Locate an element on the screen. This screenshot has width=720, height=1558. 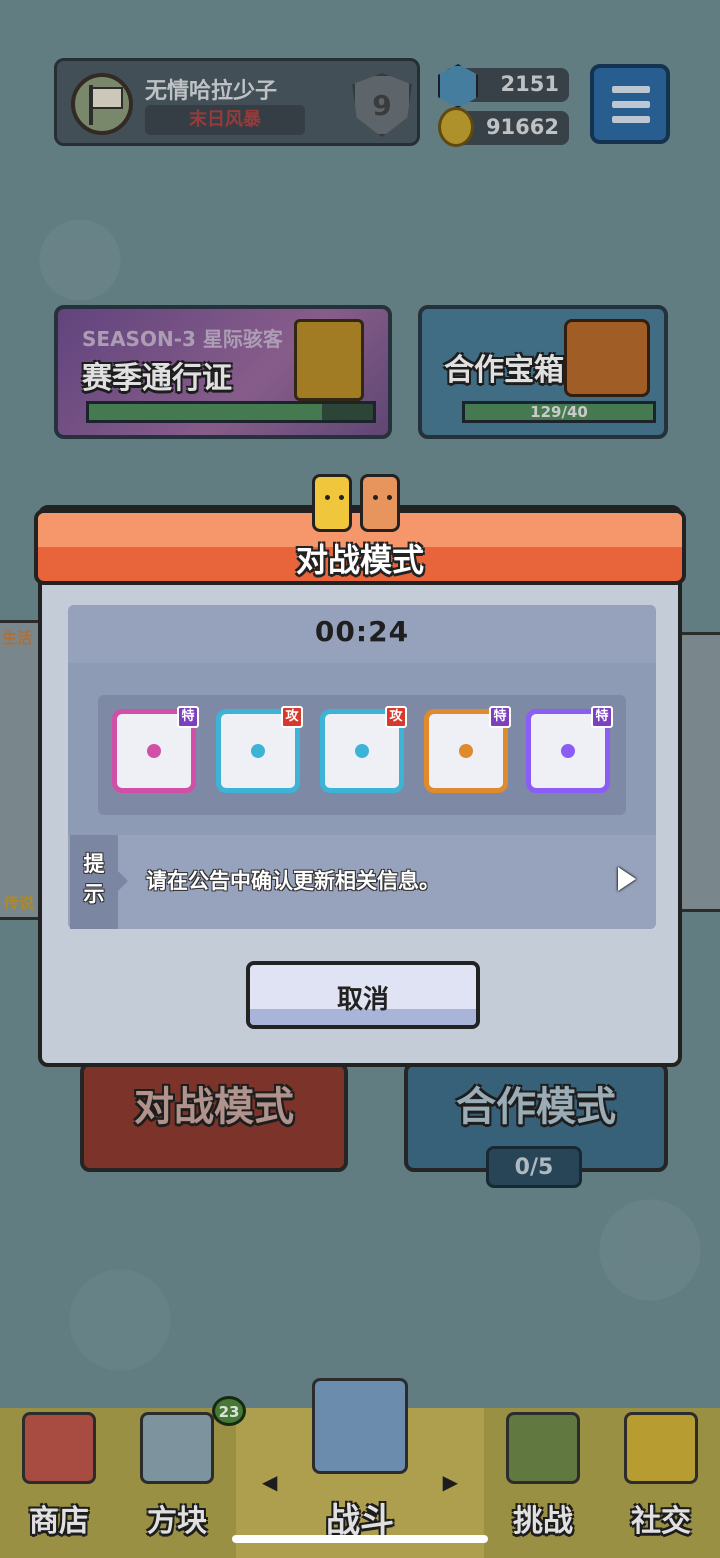
modal-title: 对战模式 is located at coordinates (359, 560).